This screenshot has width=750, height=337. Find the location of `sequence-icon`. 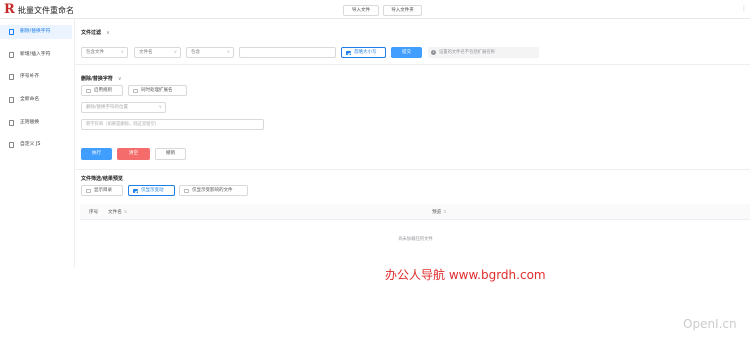

sequence-icon is located at coordinates (11, 77).